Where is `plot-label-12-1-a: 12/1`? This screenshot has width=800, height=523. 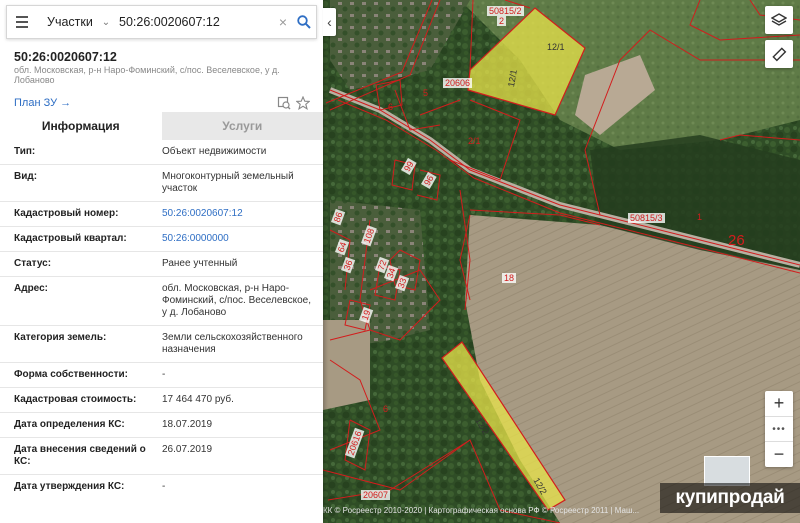
plot-label-12-1-a: 12/1 is located at coordinates (556, 47).